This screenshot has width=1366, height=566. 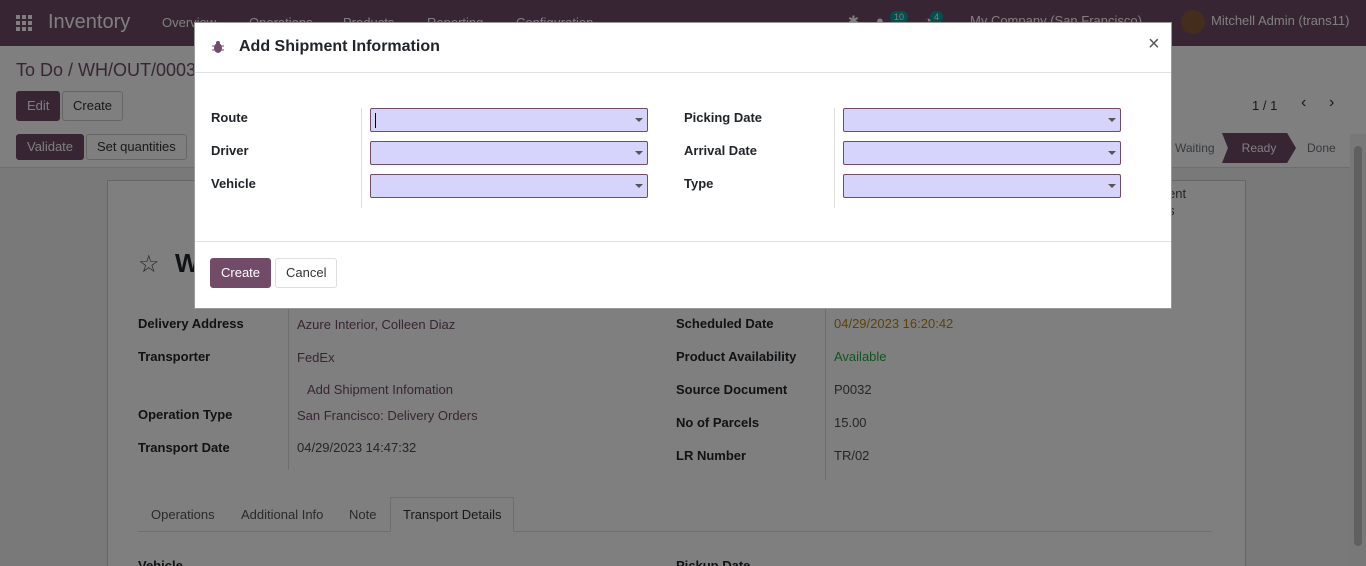 What do you see at coordinates (699, 183) in the screenshot?
I see `type-label: Type` at bounding box center [699, 183].